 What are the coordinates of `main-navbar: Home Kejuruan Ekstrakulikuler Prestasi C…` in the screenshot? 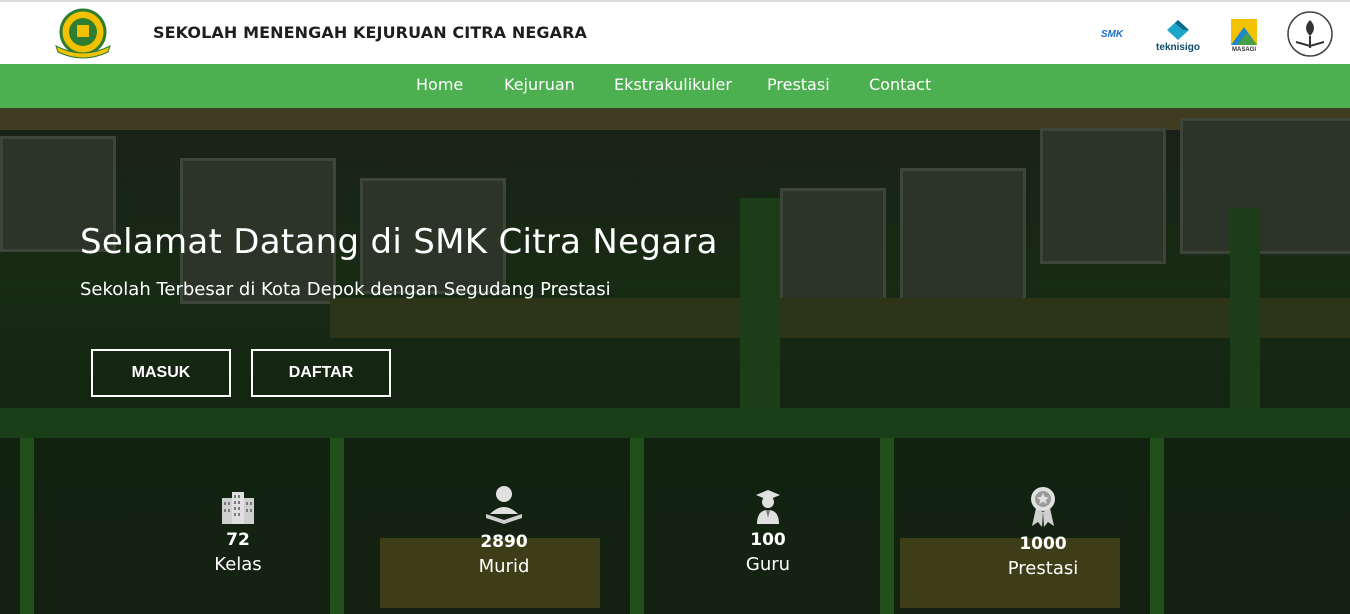 It's located at (675, 86).